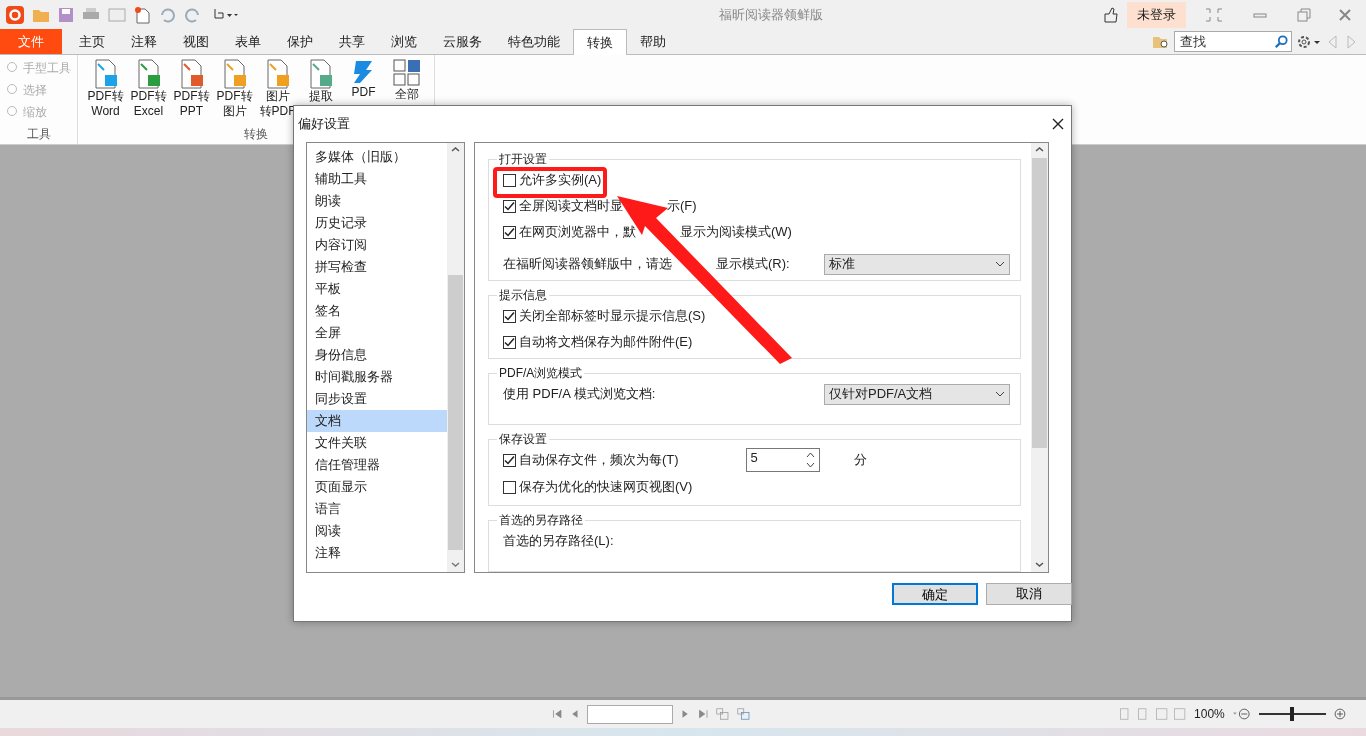 Image resolution: width=1366 pixels, height=736 pixels. I want to click on ribbon-tab: 视图, so click(196, 41).